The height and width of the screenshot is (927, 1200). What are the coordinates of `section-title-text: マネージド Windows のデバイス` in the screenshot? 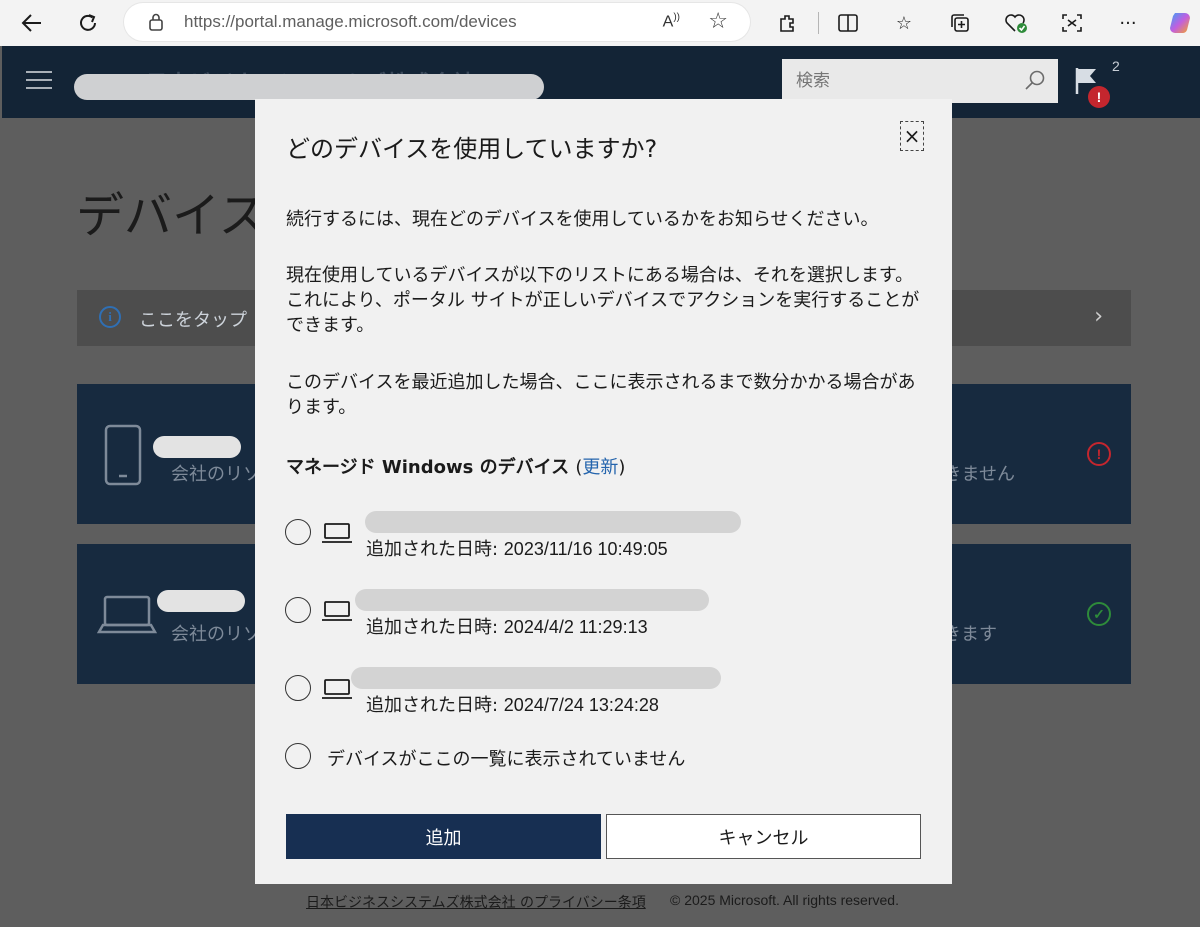 It's located at (428, 467).